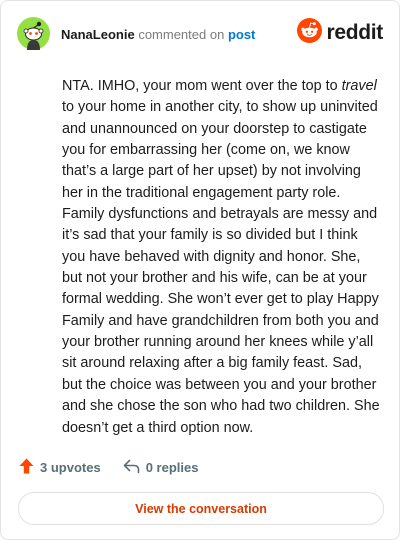  Describe the element at coordinates (359, 86) in the screenshot. I see `comment-body-emphasis: travel` at that location.